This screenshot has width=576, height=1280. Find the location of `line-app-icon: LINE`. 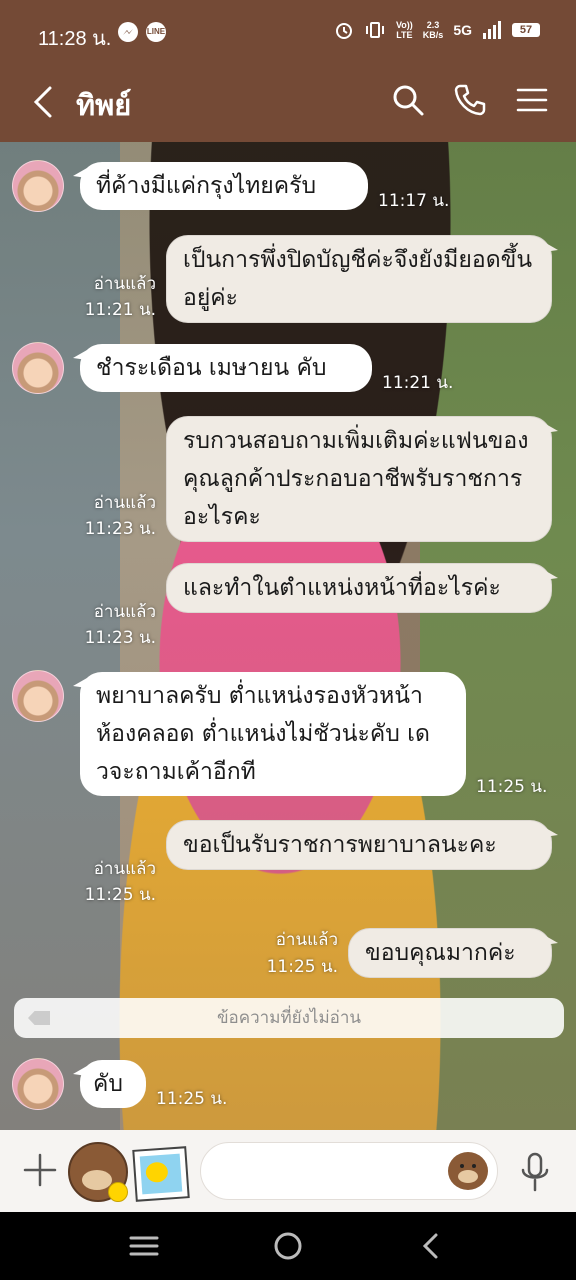

line-app-icon: LINE is located at coordinates (156, 32).